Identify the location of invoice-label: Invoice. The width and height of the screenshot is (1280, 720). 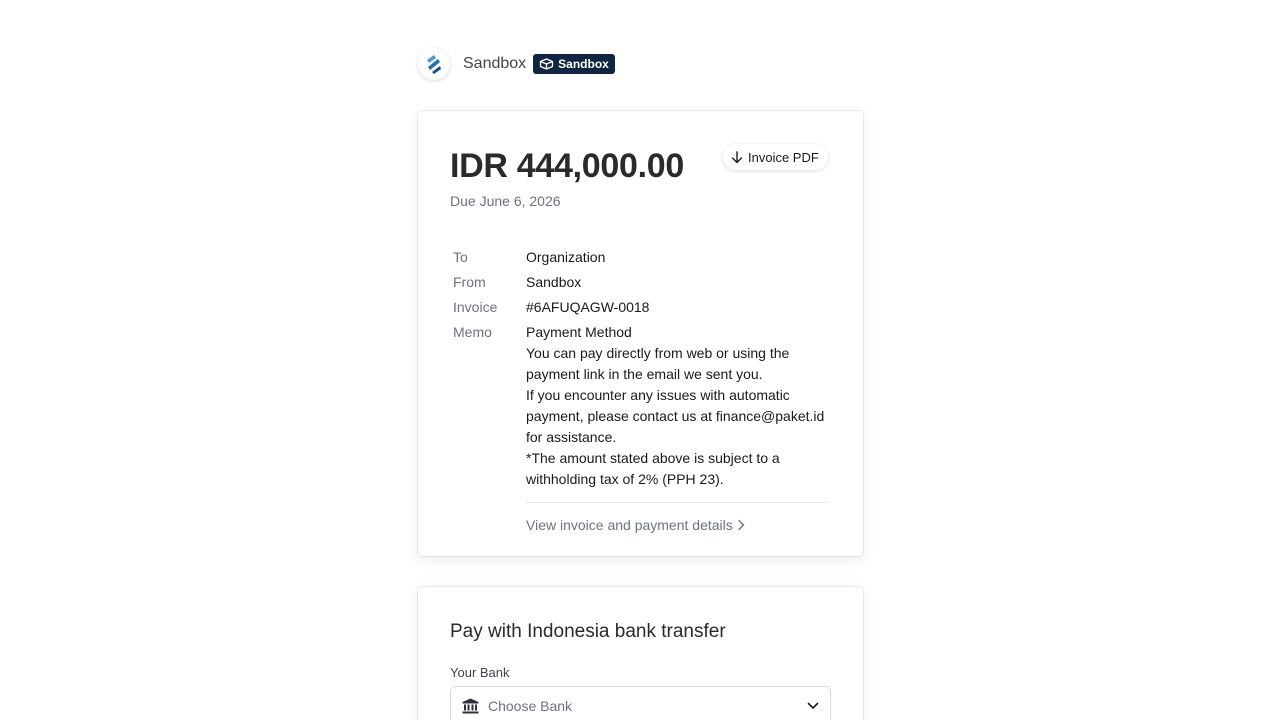
(475, 307).